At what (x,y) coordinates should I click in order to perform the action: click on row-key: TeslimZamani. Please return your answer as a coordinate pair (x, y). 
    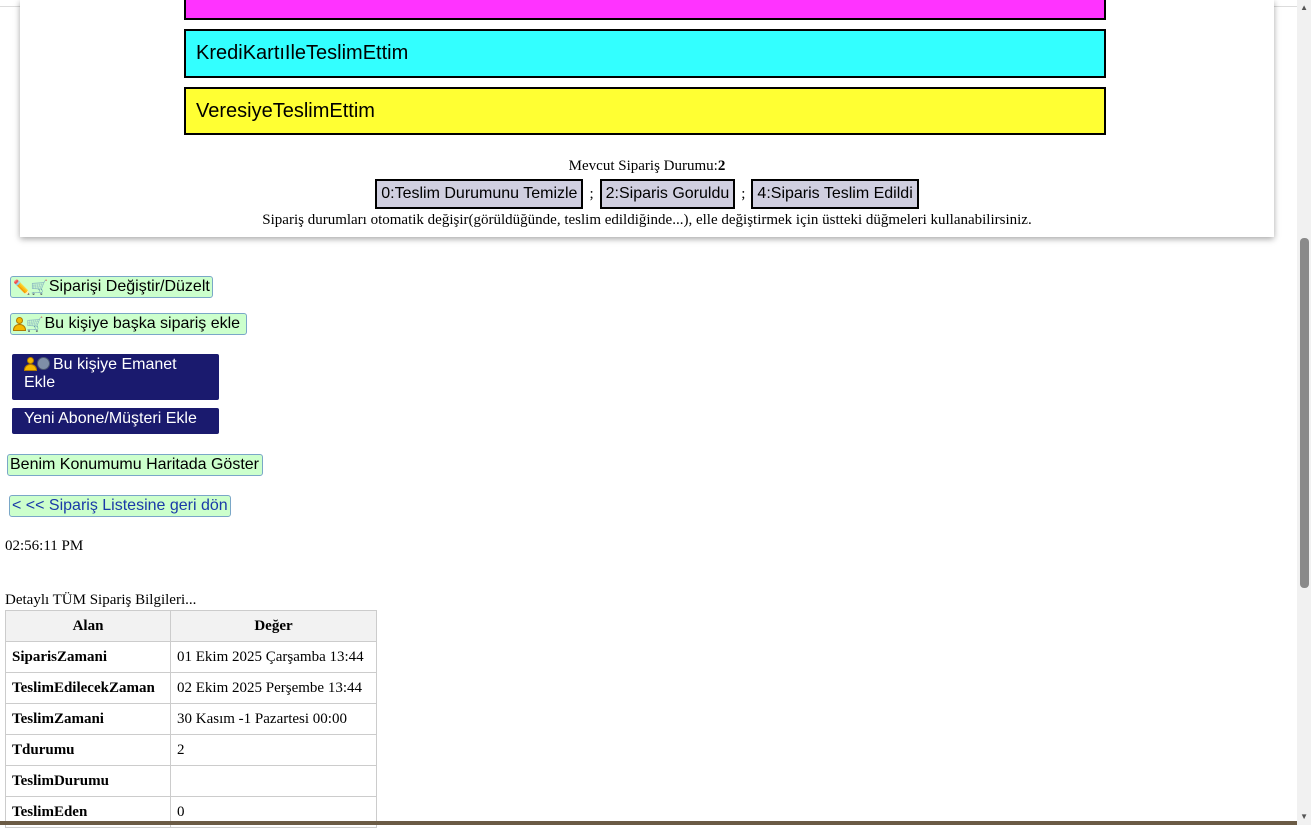
    Looking at the image, I should click on (88, 719).